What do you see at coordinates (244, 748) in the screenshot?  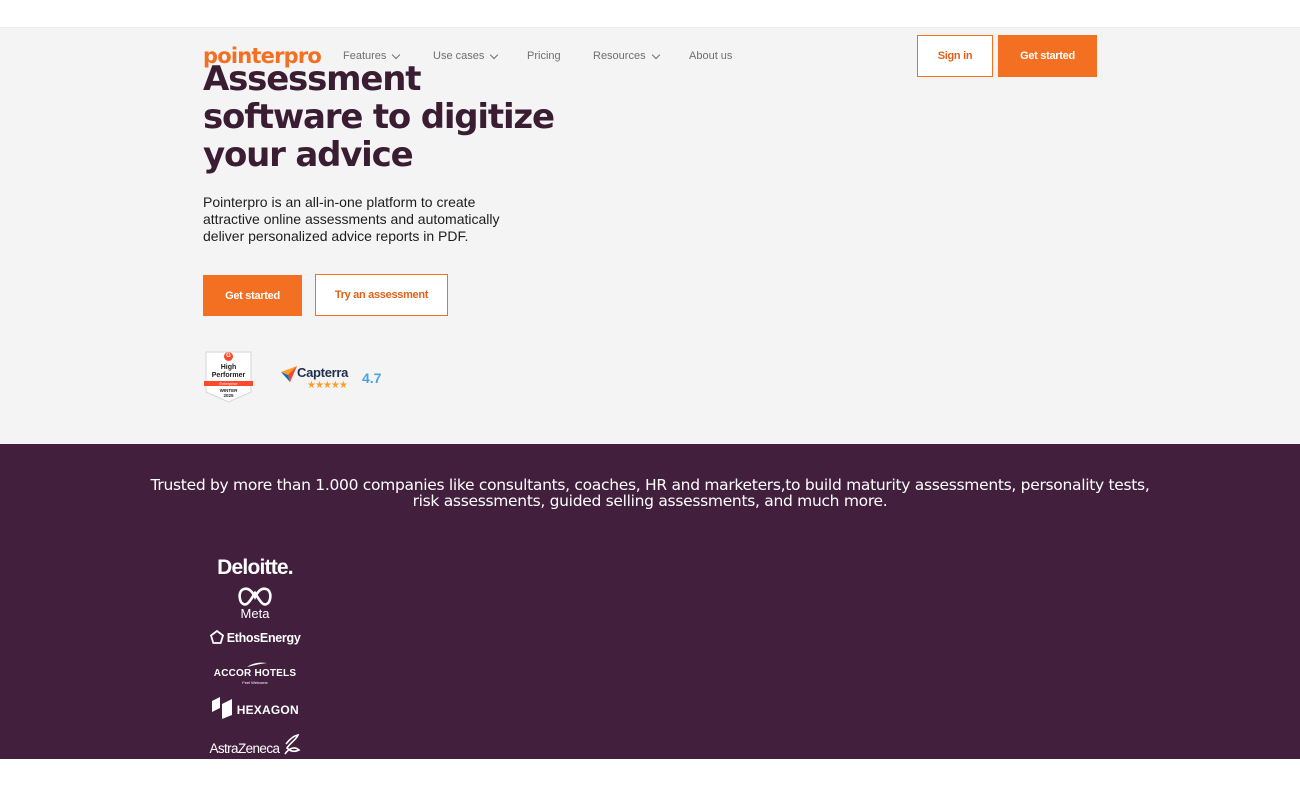 I see `astrazeneca-wordmark: AstraZeneca` at bounding box center [244, 748].